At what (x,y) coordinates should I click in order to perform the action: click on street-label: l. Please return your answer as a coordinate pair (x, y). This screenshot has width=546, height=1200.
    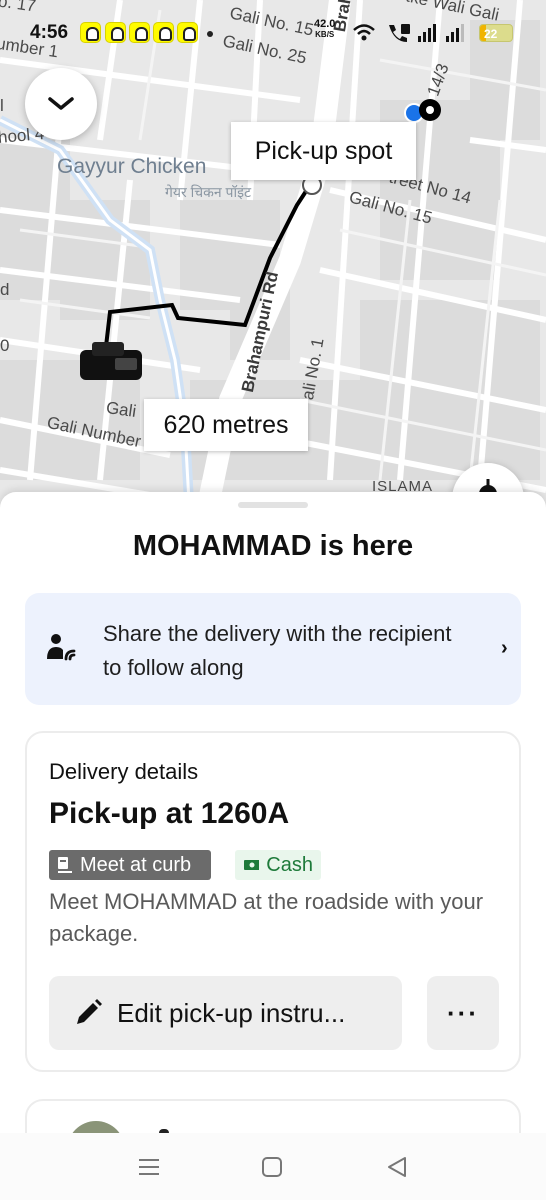
    Looking at the image, I should click on (2, 105).